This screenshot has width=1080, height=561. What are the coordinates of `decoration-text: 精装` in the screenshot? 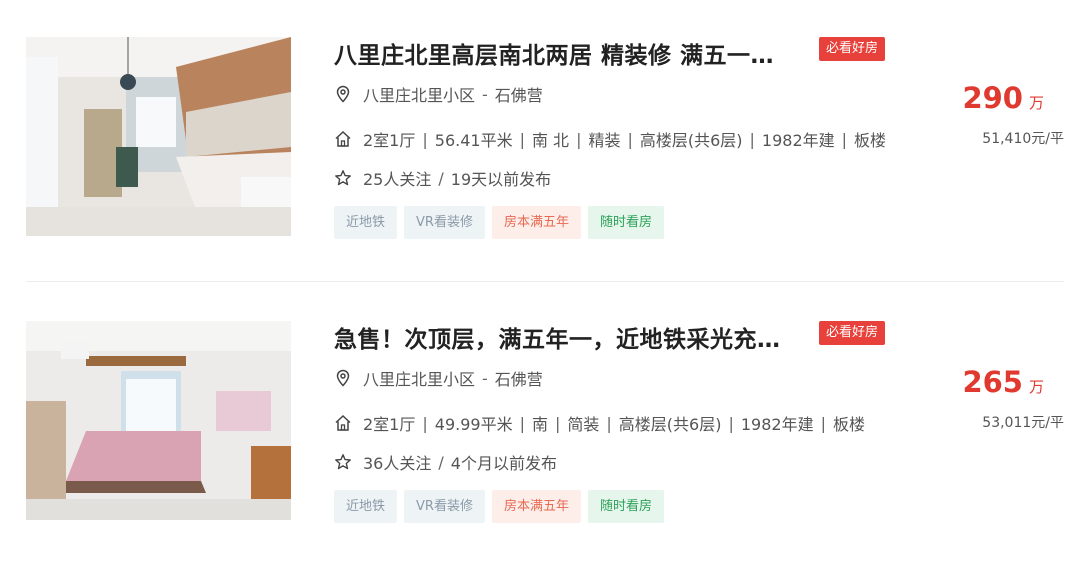 It's located at (604, 140).